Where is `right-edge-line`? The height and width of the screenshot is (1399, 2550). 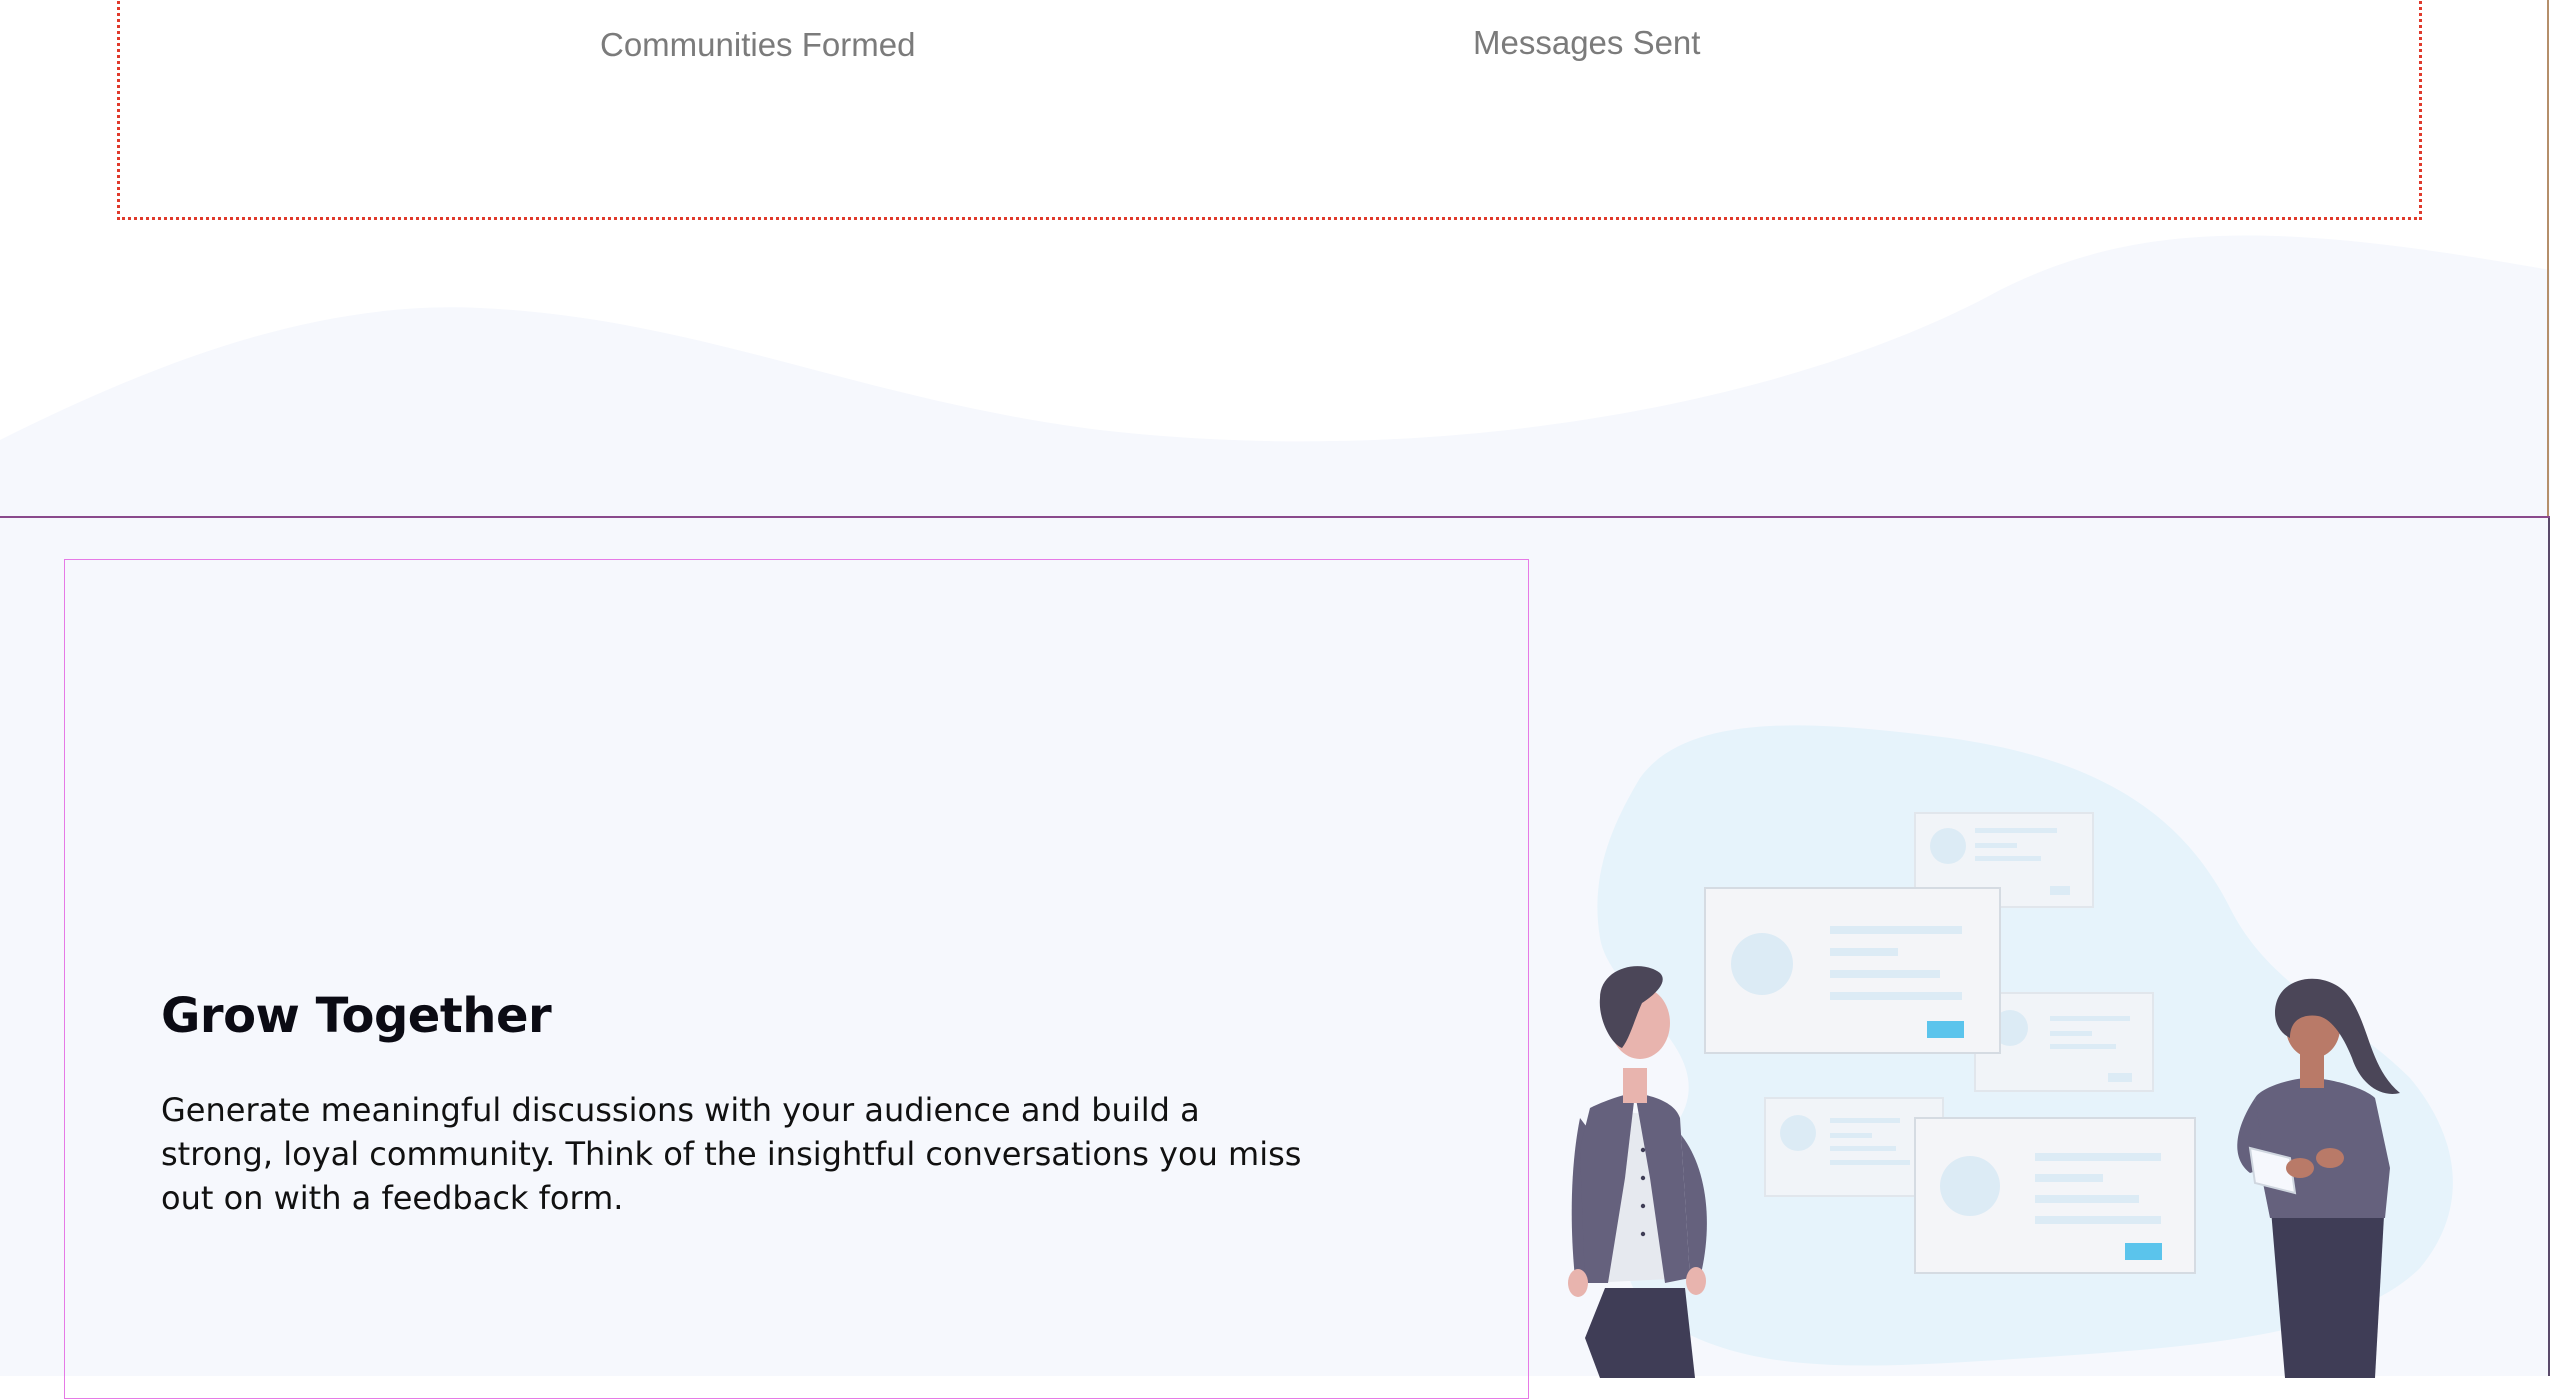 right-edge-line is located at coordinates (2548, 259).